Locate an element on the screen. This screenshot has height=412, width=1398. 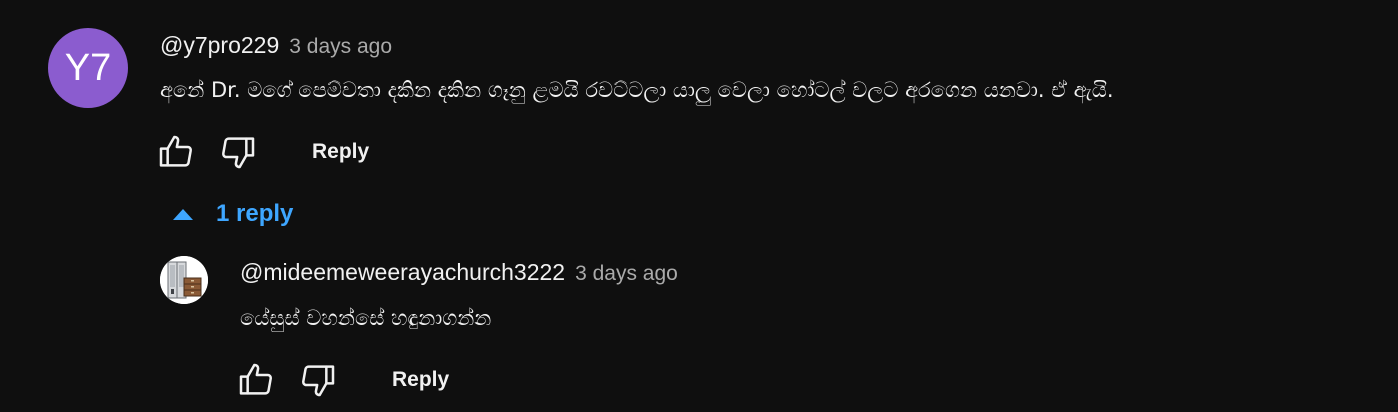
comment-action-bar: Reply is located at coordinates (262, 152).